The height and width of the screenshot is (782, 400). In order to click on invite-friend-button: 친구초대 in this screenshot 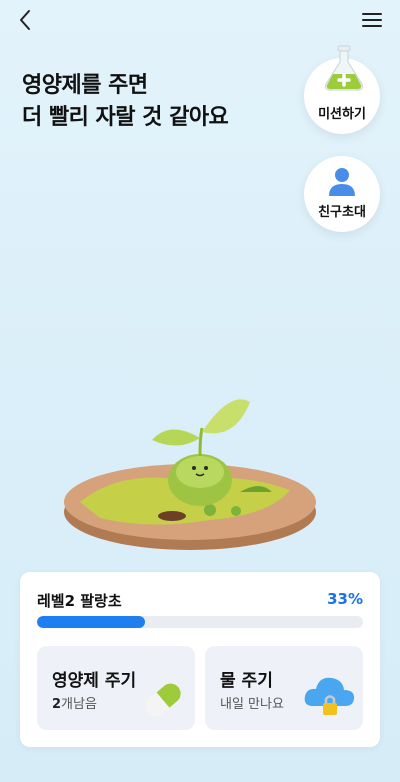, I will do `click(342, 194)`.